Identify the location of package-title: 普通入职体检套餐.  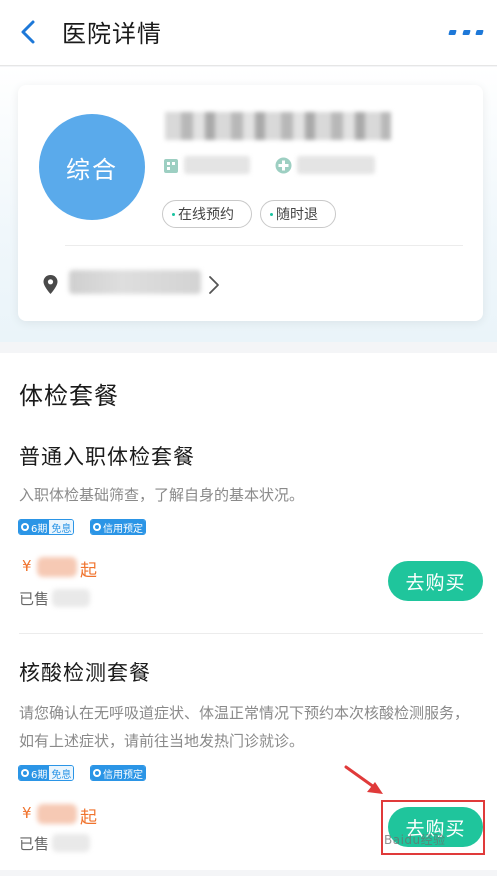
(107, 456).